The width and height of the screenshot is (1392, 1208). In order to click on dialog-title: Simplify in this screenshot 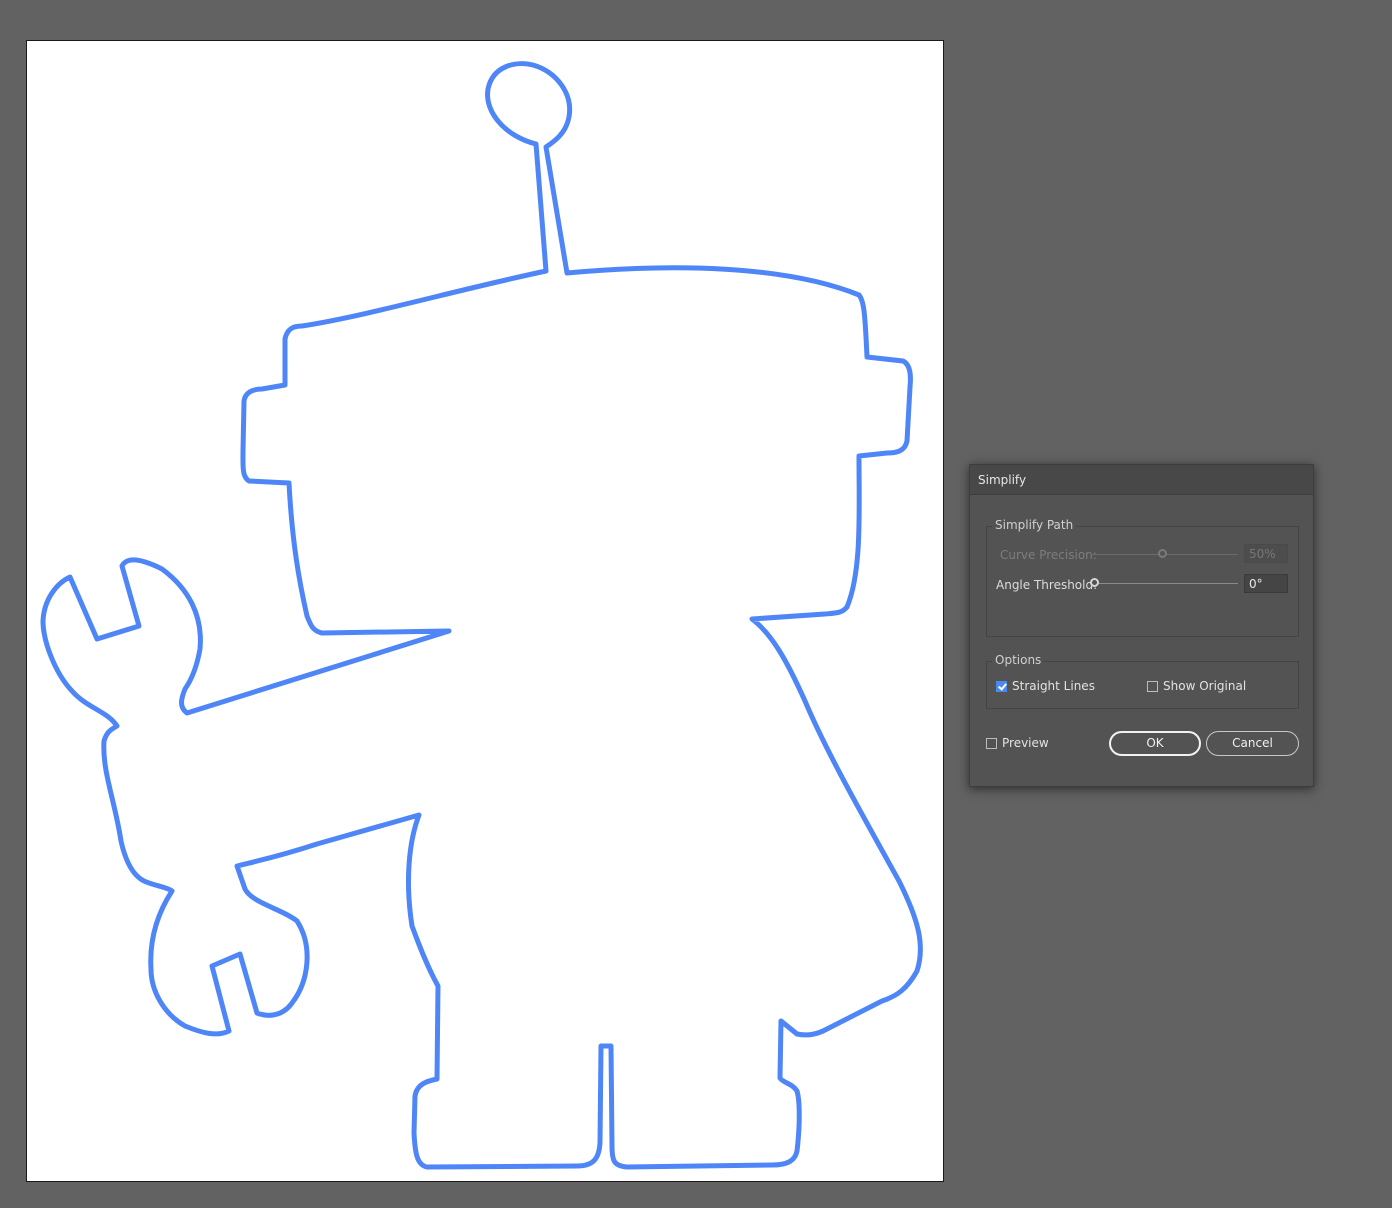, I will do `click(1002, 480)`.